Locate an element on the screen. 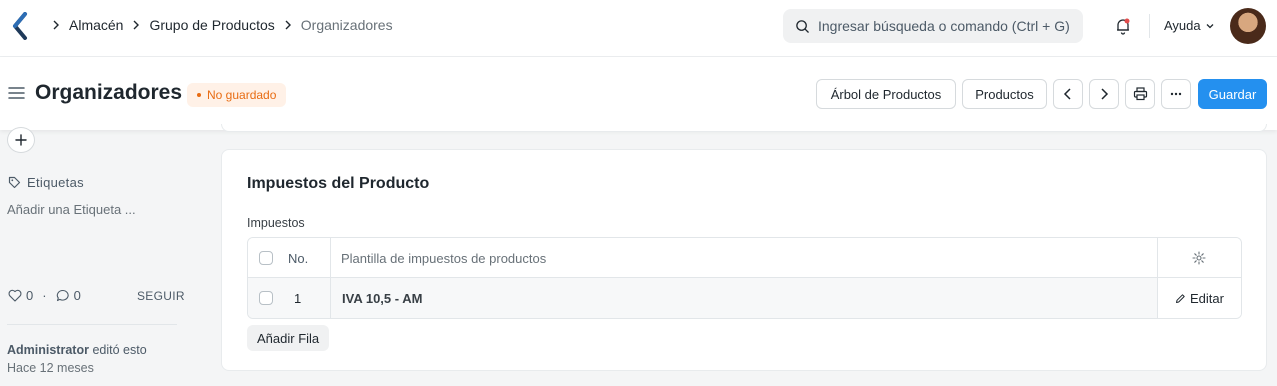 The width and height of the screenshot is (1277, 386). table-row: 1 IVA 10,5 - AM Editar is located at coordinates (744, 298).